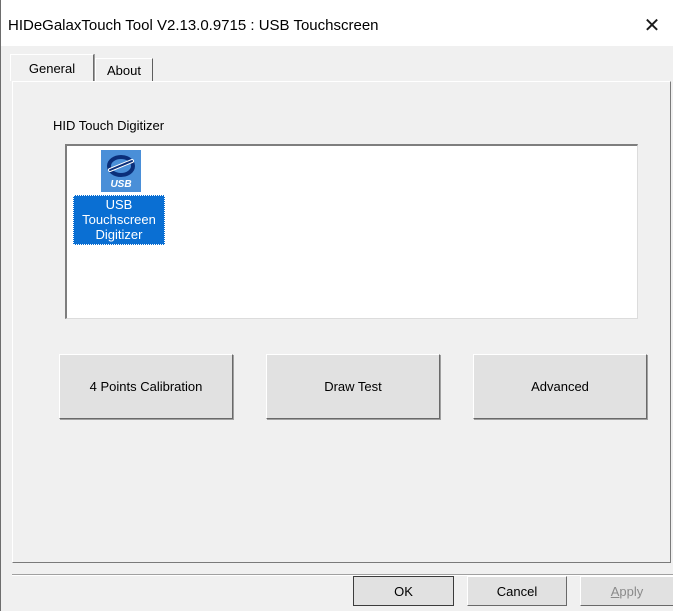  What do you see at coordinates (560, 386) in the screenshot?
I see `advanced-button: Advanced` at bounding box center [560, 386].